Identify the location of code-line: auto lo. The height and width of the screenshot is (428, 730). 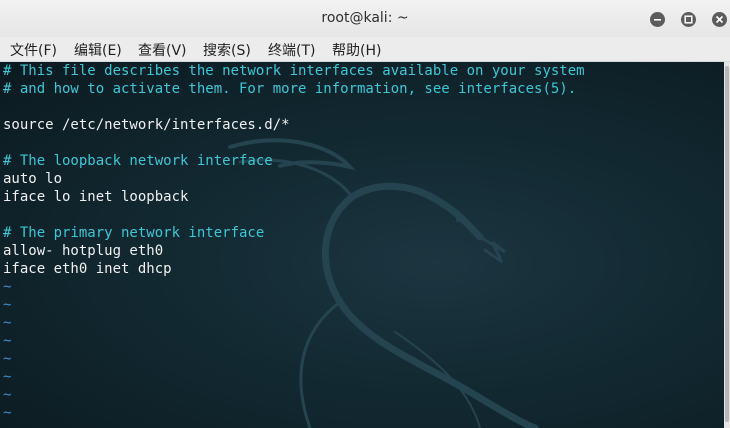
(33, 179).